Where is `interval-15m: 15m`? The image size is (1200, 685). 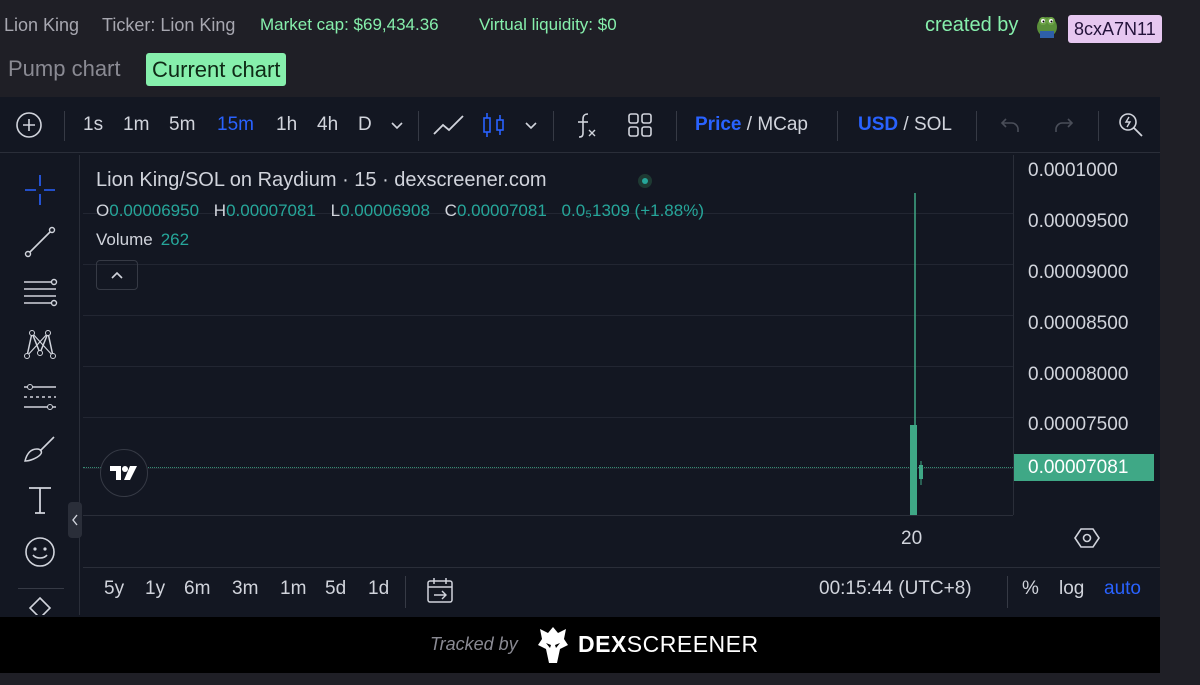 interval-15m: 15m is located at coordinates (235, 125).